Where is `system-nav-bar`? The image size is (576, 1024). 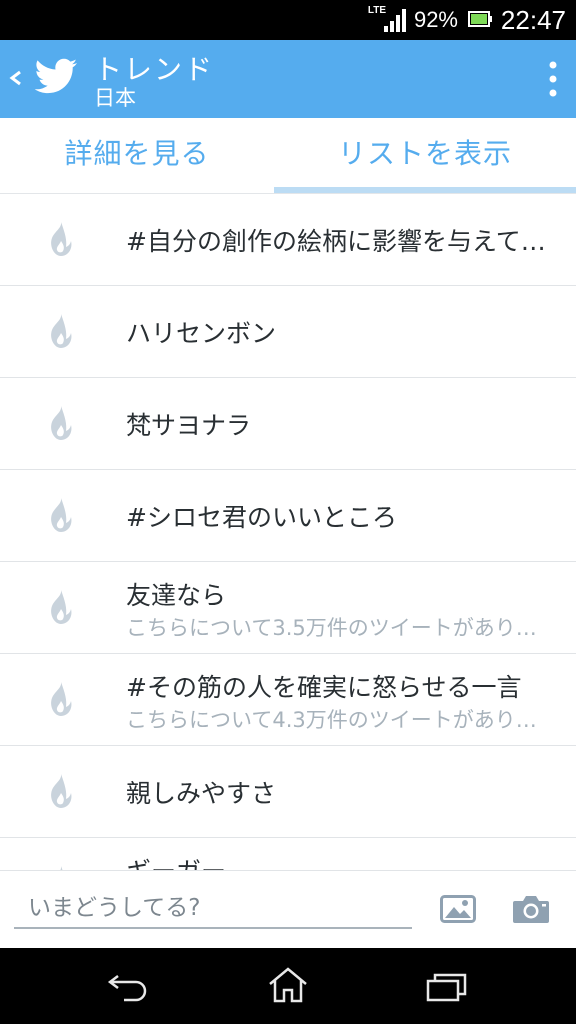
system-nav-bar is located at coordinates (288, 986).